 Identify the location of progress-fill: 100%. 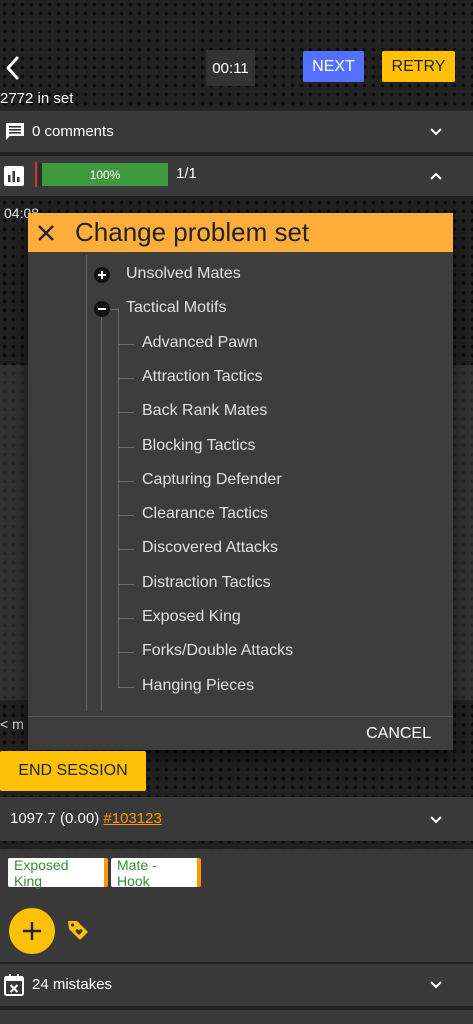
(105, 174).